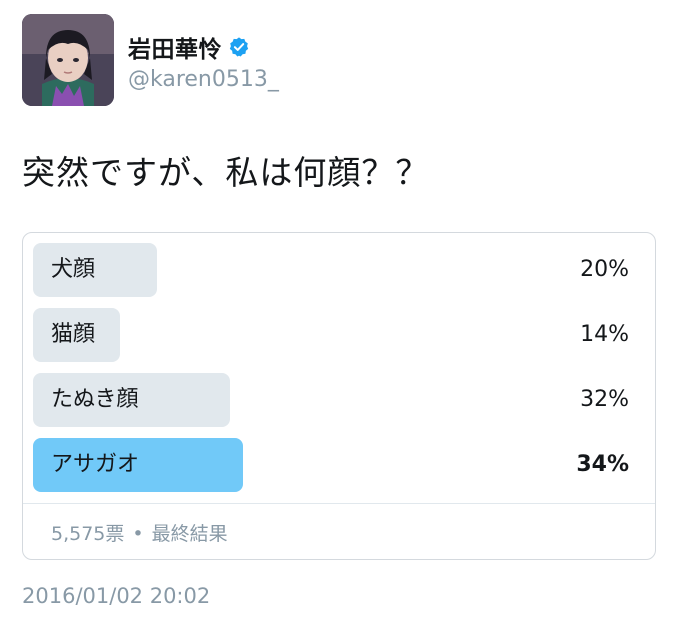 The image size is (680, 628). Describe the element at coordinates (73, 334) in the screenshot. I see `poll-option-label: 猫顔` at that location.